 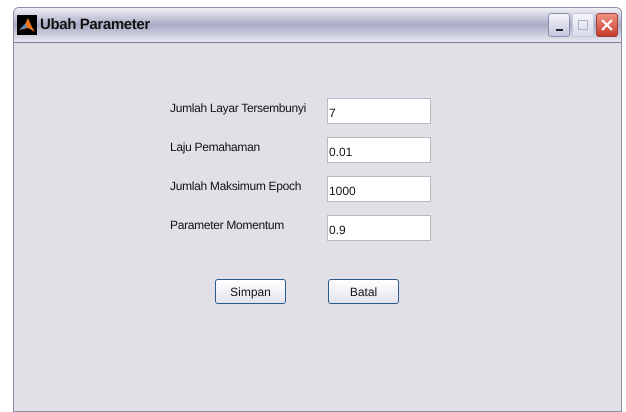 I want to click on close-icon, so click(x=607, y=25).